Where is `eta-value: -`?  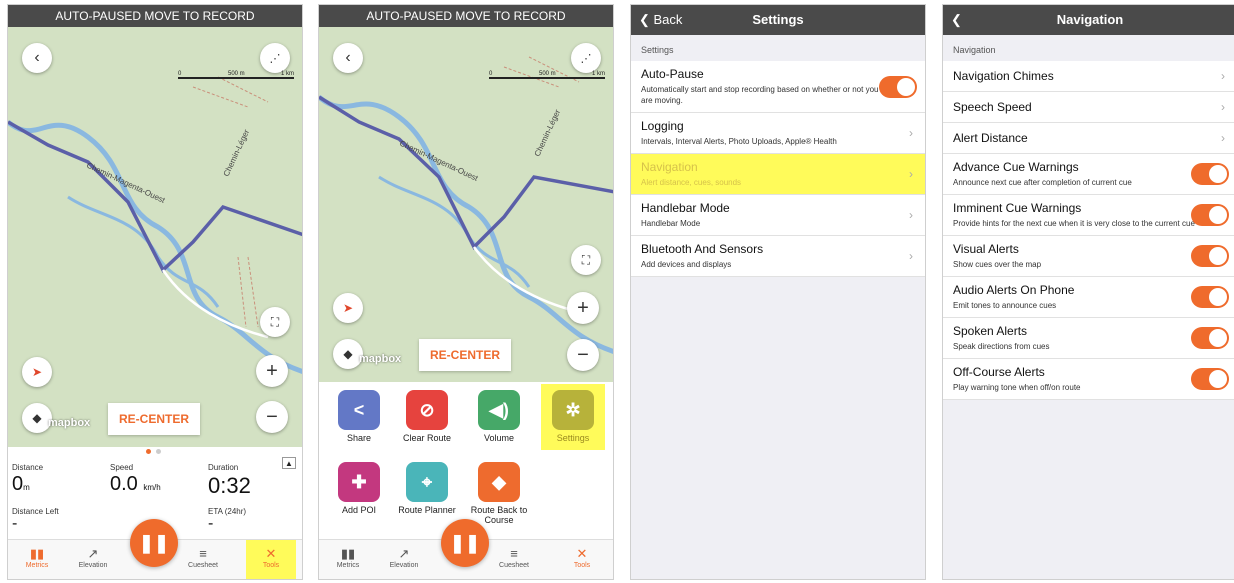 eta-value: - is located at coordinates (211, 523).